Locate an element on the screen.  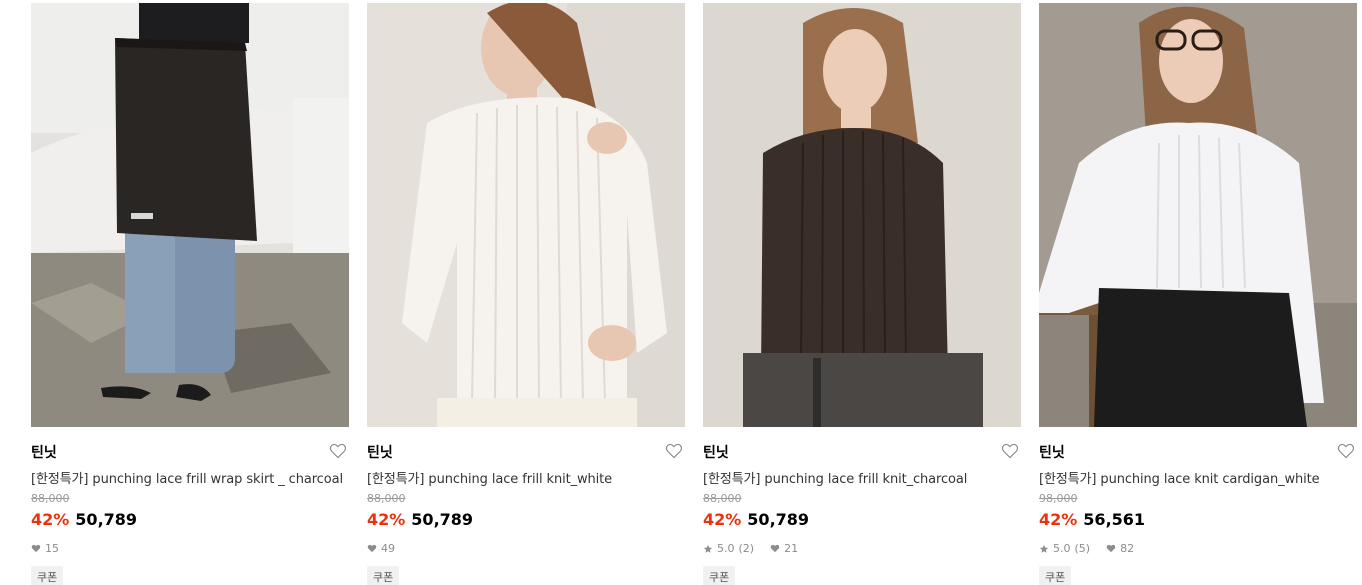
product-name: [한정특가] punching lace frill knit_white is located at coordinates (489, 477).